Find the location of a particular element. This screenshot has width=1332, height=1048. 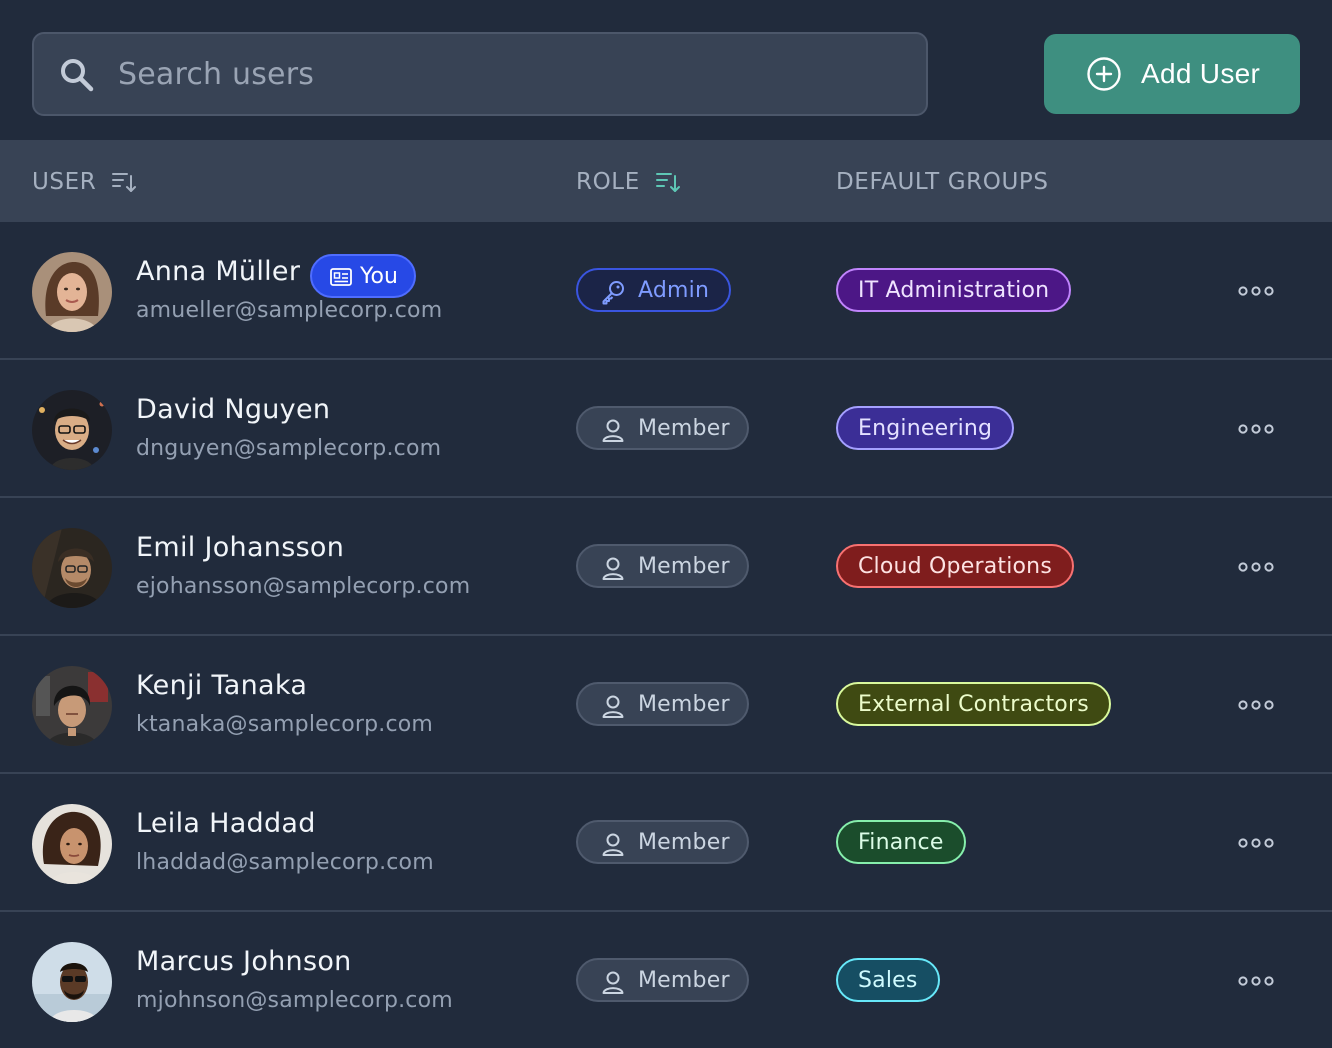

user-email: lhaddad@samplecorp.com is located at coordinates (285, 862).